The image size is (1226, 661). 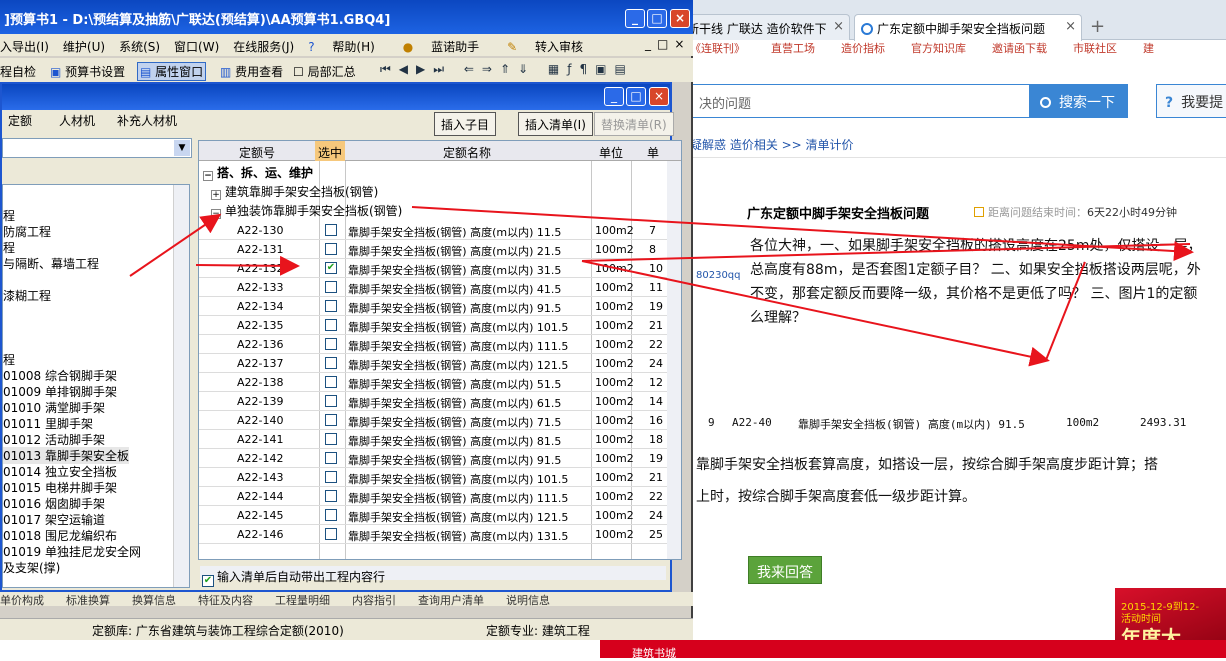 I want to click on tab-extra-materials: 补充人材机, so click(x=147, y=120).